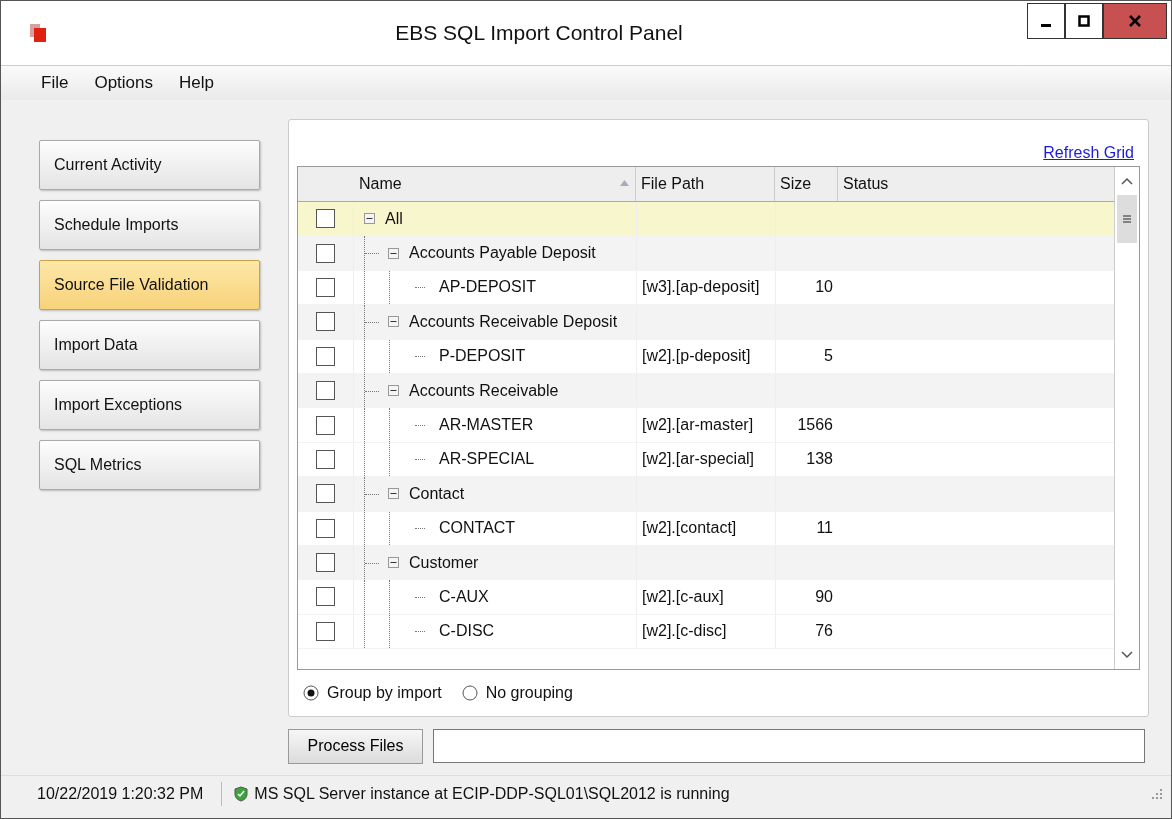 The width and height of the screenshot is (1172, 819). I want to click on status-timestamp: 10/22/2019 1:20:32 PM, so click(120, 794).